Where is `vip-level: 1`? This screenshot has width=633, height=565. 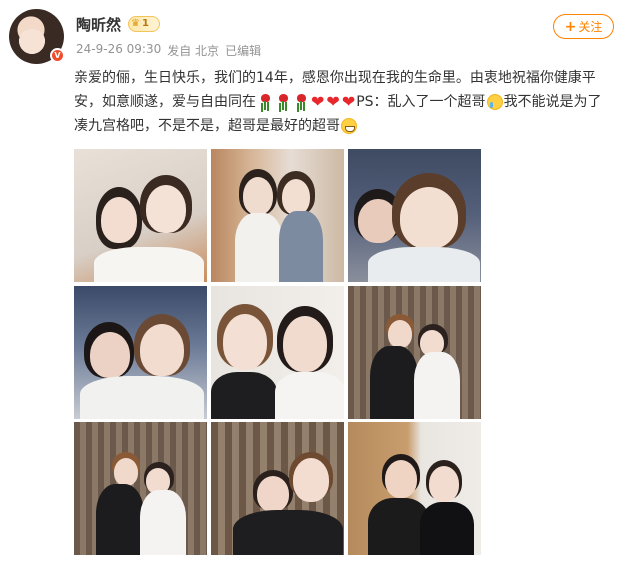
vip-level: 1 is located at coordinates (145, 23).